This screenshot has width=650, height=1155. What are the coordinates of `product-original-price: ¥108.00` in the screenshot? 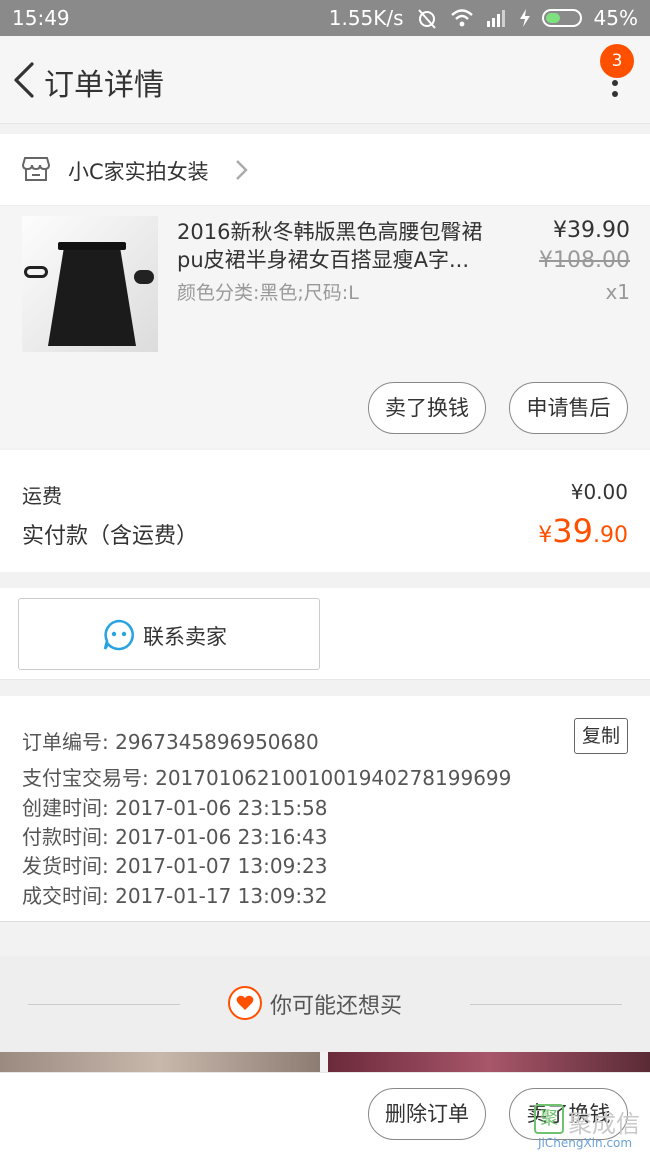 It's located at (584, 260).